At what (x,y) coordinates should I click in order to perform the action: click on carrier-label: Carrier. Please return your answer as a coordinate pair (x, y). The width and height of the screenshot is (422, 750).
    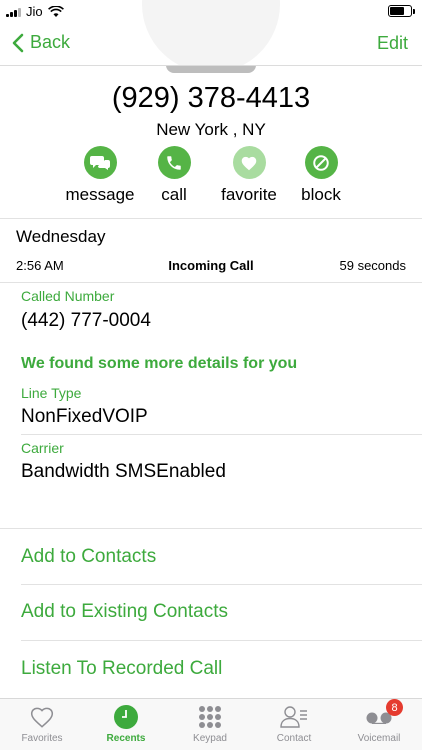
    Looking at the image, I should click on (42, 448).